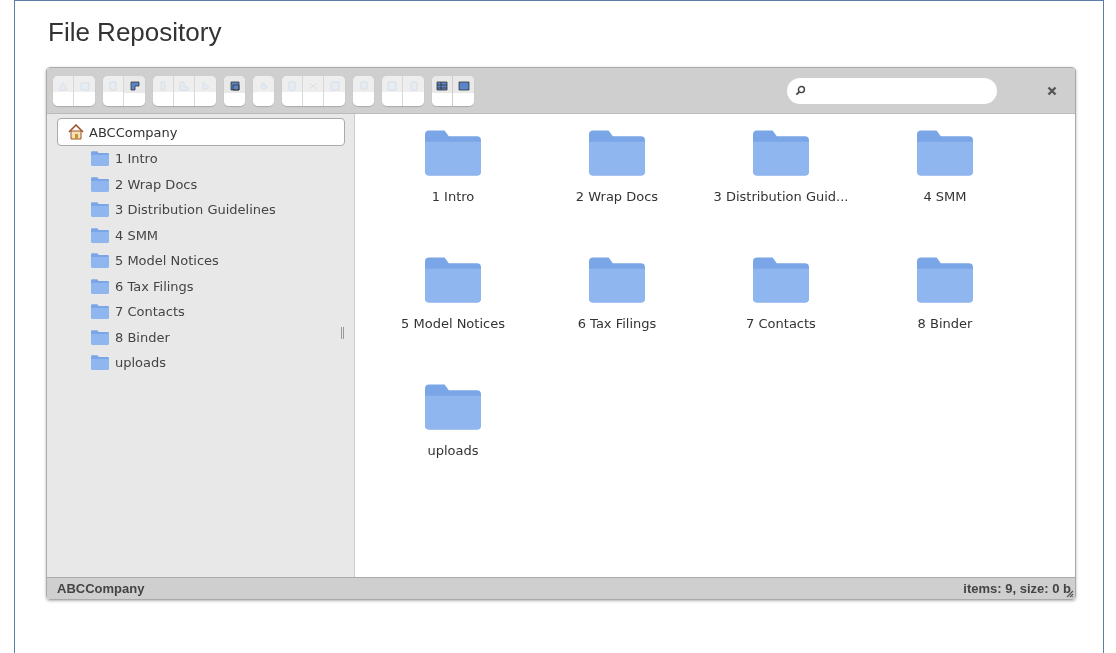 The height and width of the screenshot is (653, 1116). What do you see at coordinates (136, 159) in the screenshot?
I see `tree-item: 1 Intro` at bounding box center [136, 159].